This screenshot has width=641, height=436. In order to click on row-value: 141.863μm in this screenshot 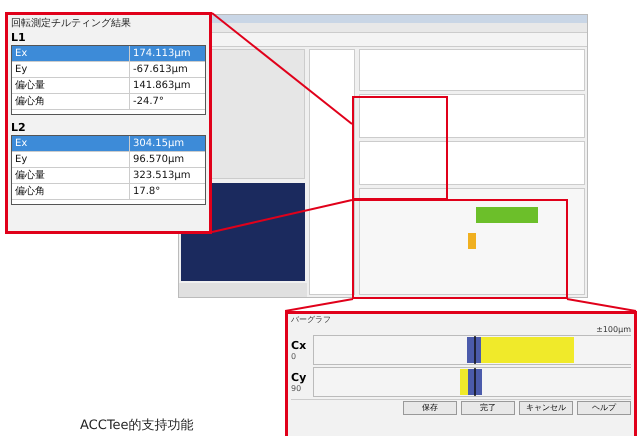, I will do `click(161, 86)`.